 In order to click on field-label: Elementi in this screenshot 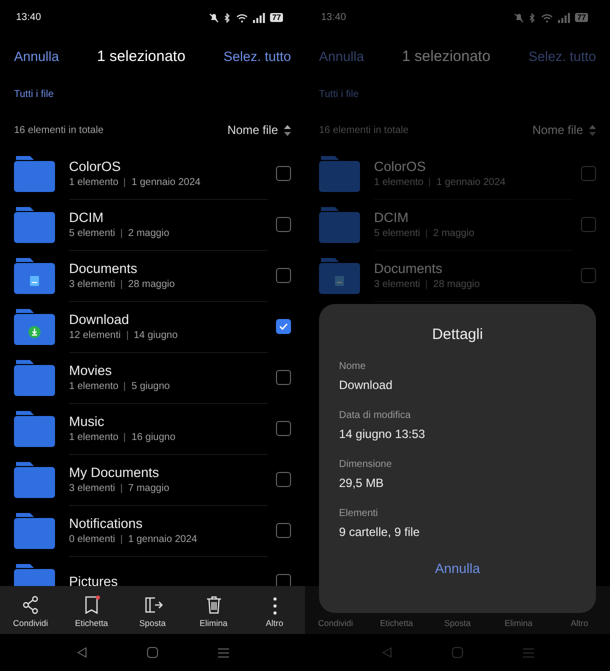, I will do `click(358, 513)`.